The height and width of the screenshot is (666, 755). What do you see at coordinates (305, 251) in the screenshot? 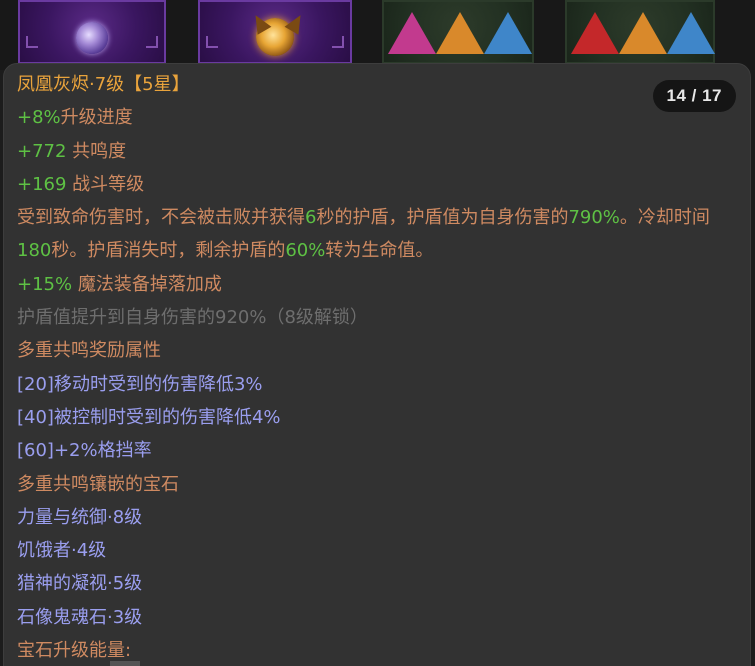
I see `effect-value: 60%` at bounding box center [305, 251].